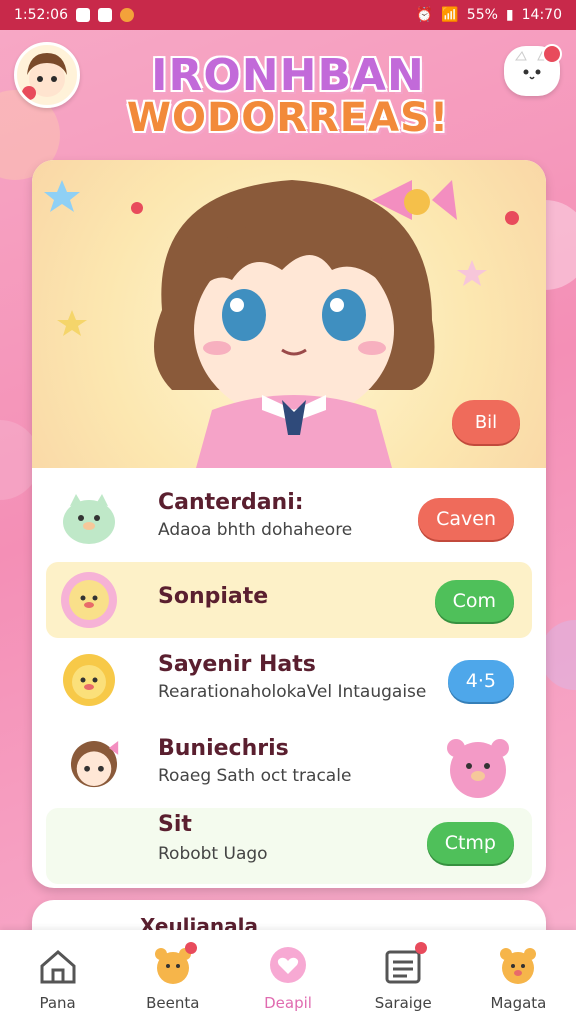  I want to click on hero-action-button: Bil, so click(486, 422).